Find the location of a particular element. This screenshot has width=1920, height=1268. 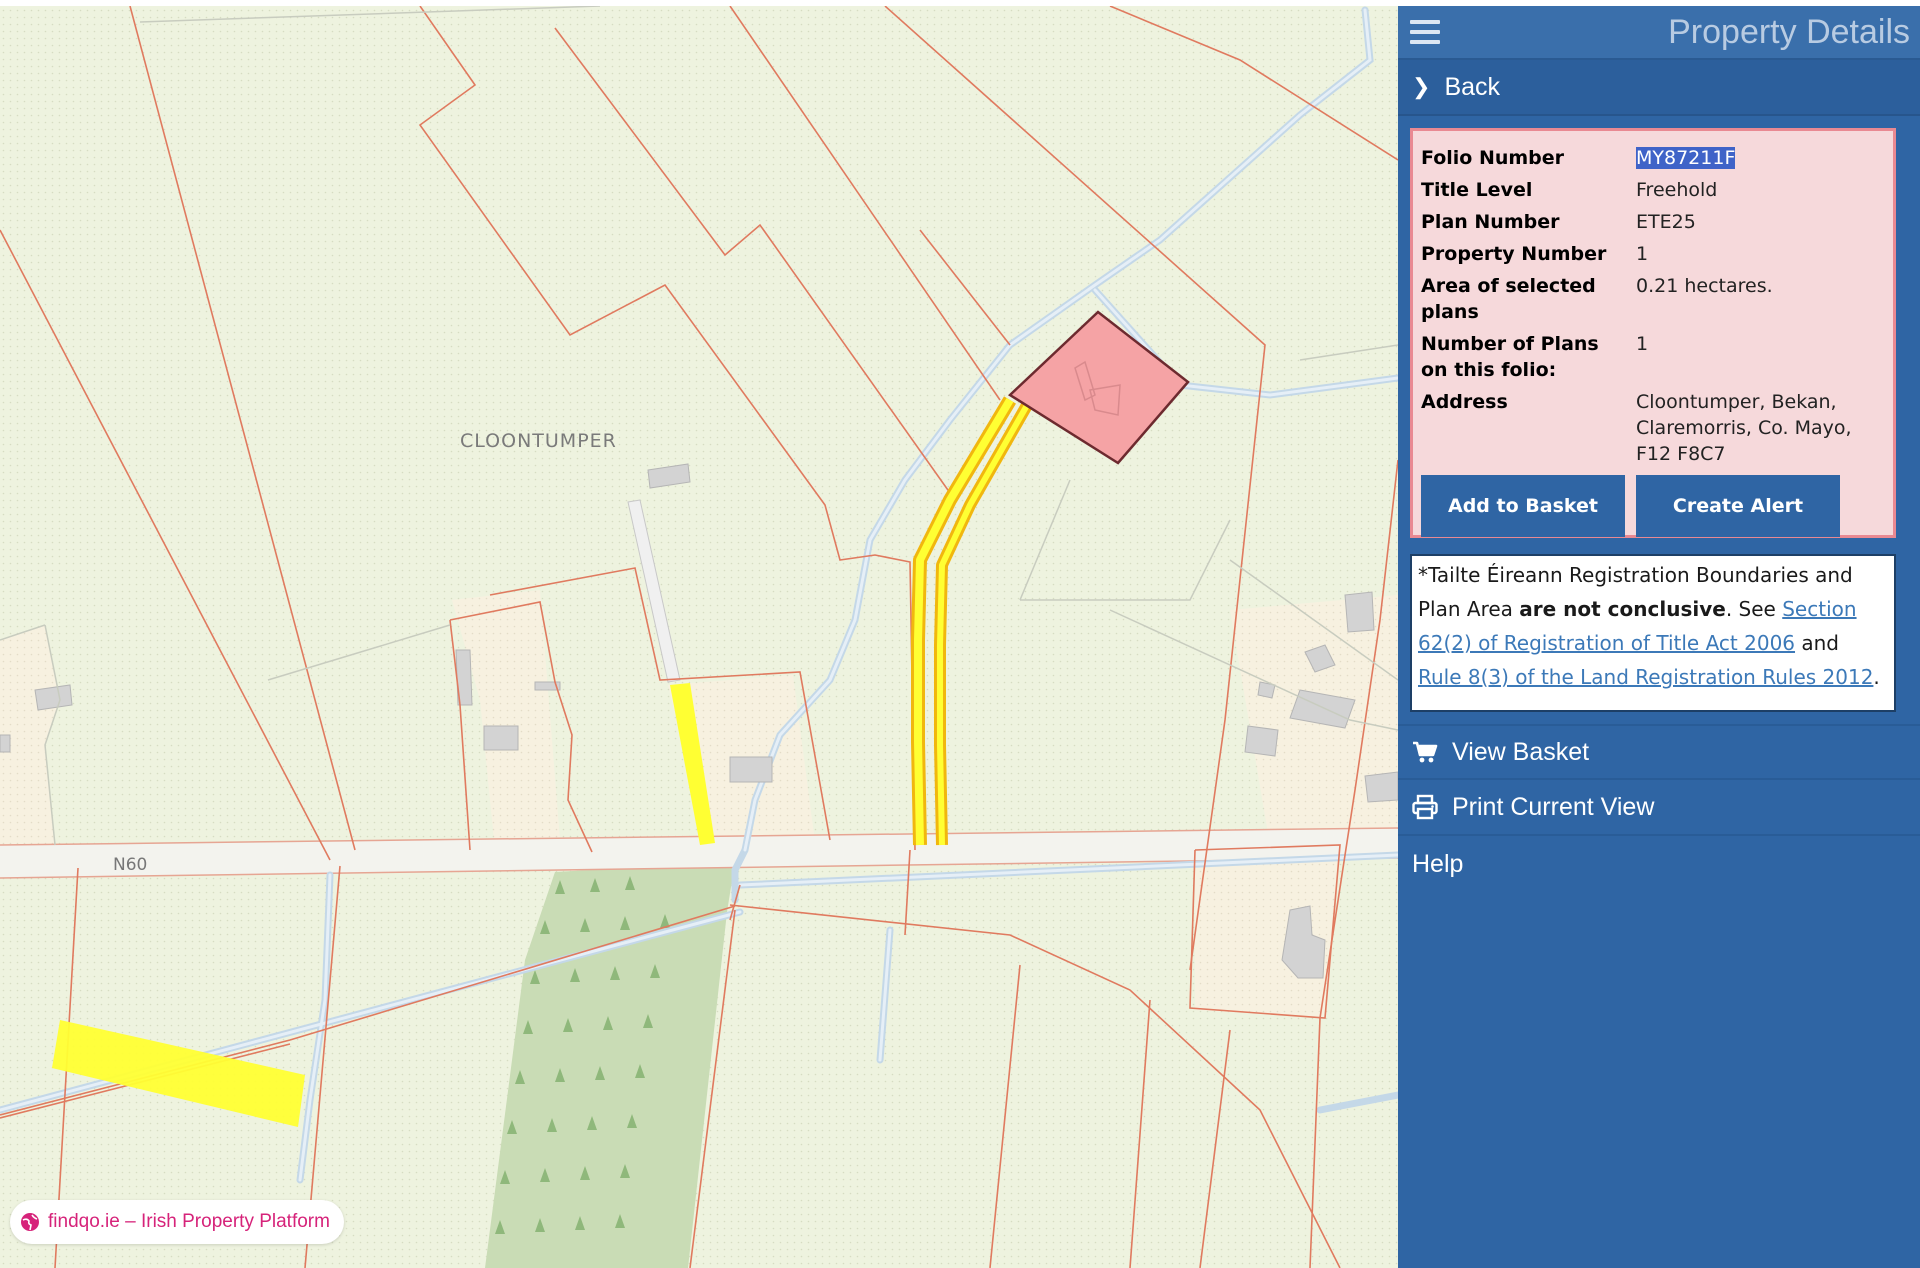

property-number-label: Property Number is located at coordinates (1514, 254).